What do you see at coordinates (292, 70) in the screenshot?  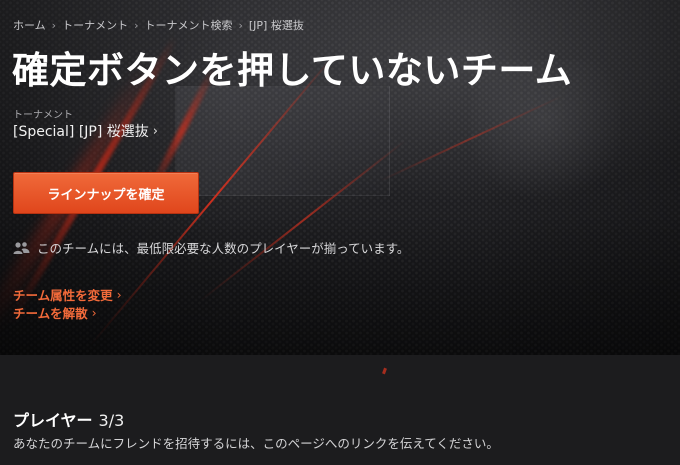 I see `page-title: 確定ボタンを押していないチーム` at bounding box center [292, 70].